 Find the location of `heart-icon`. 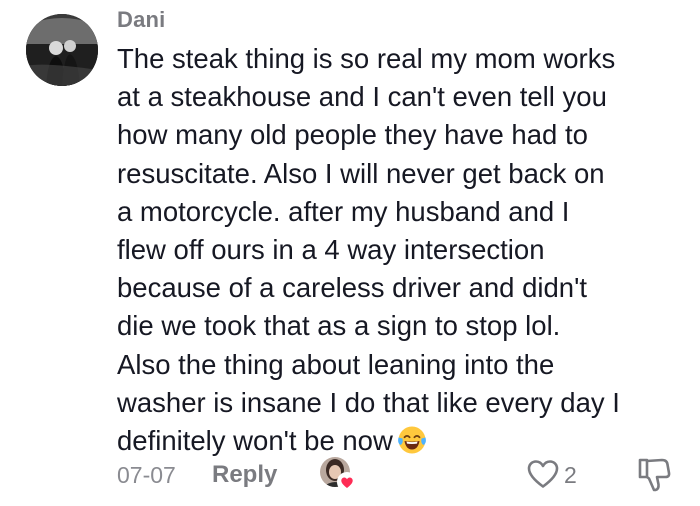

heart-icon is located at coordinates (347, 482).